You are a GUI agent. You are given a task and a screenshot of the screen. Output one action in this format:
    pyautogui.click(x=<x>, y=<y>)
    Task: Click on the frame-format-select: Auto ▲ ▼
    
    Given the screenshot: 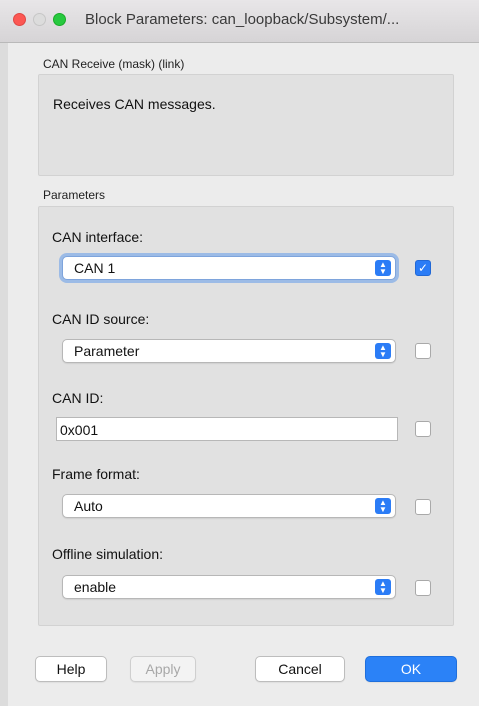 What is the action you would take?
    pyautogui.click(x=229, y=506)
    